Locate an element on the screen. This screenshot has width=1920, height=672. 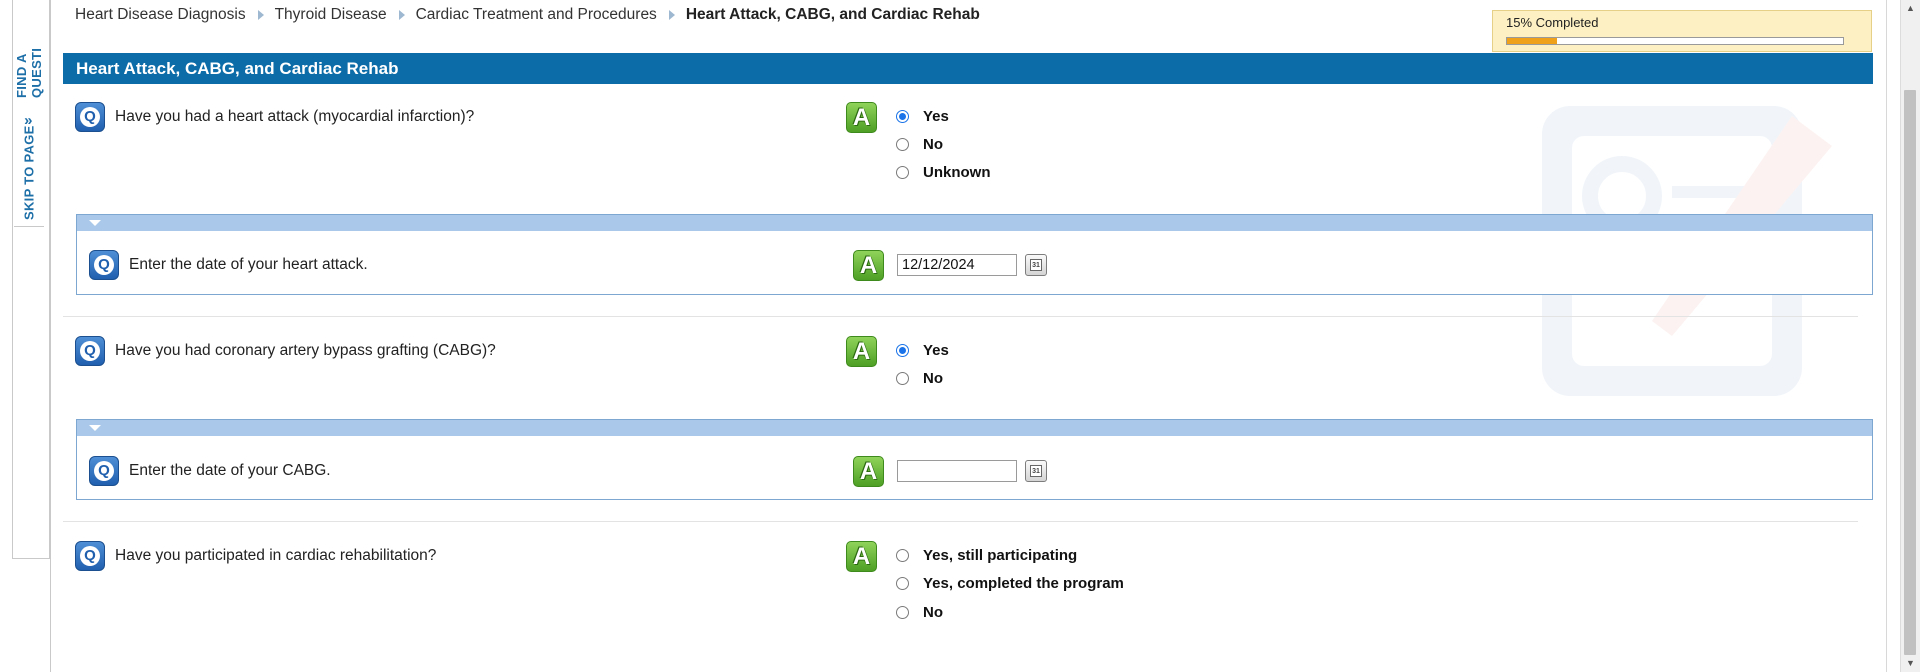
skip-to-page-tab: SKIP TO PAGE » is located at coordinates (29, 165).